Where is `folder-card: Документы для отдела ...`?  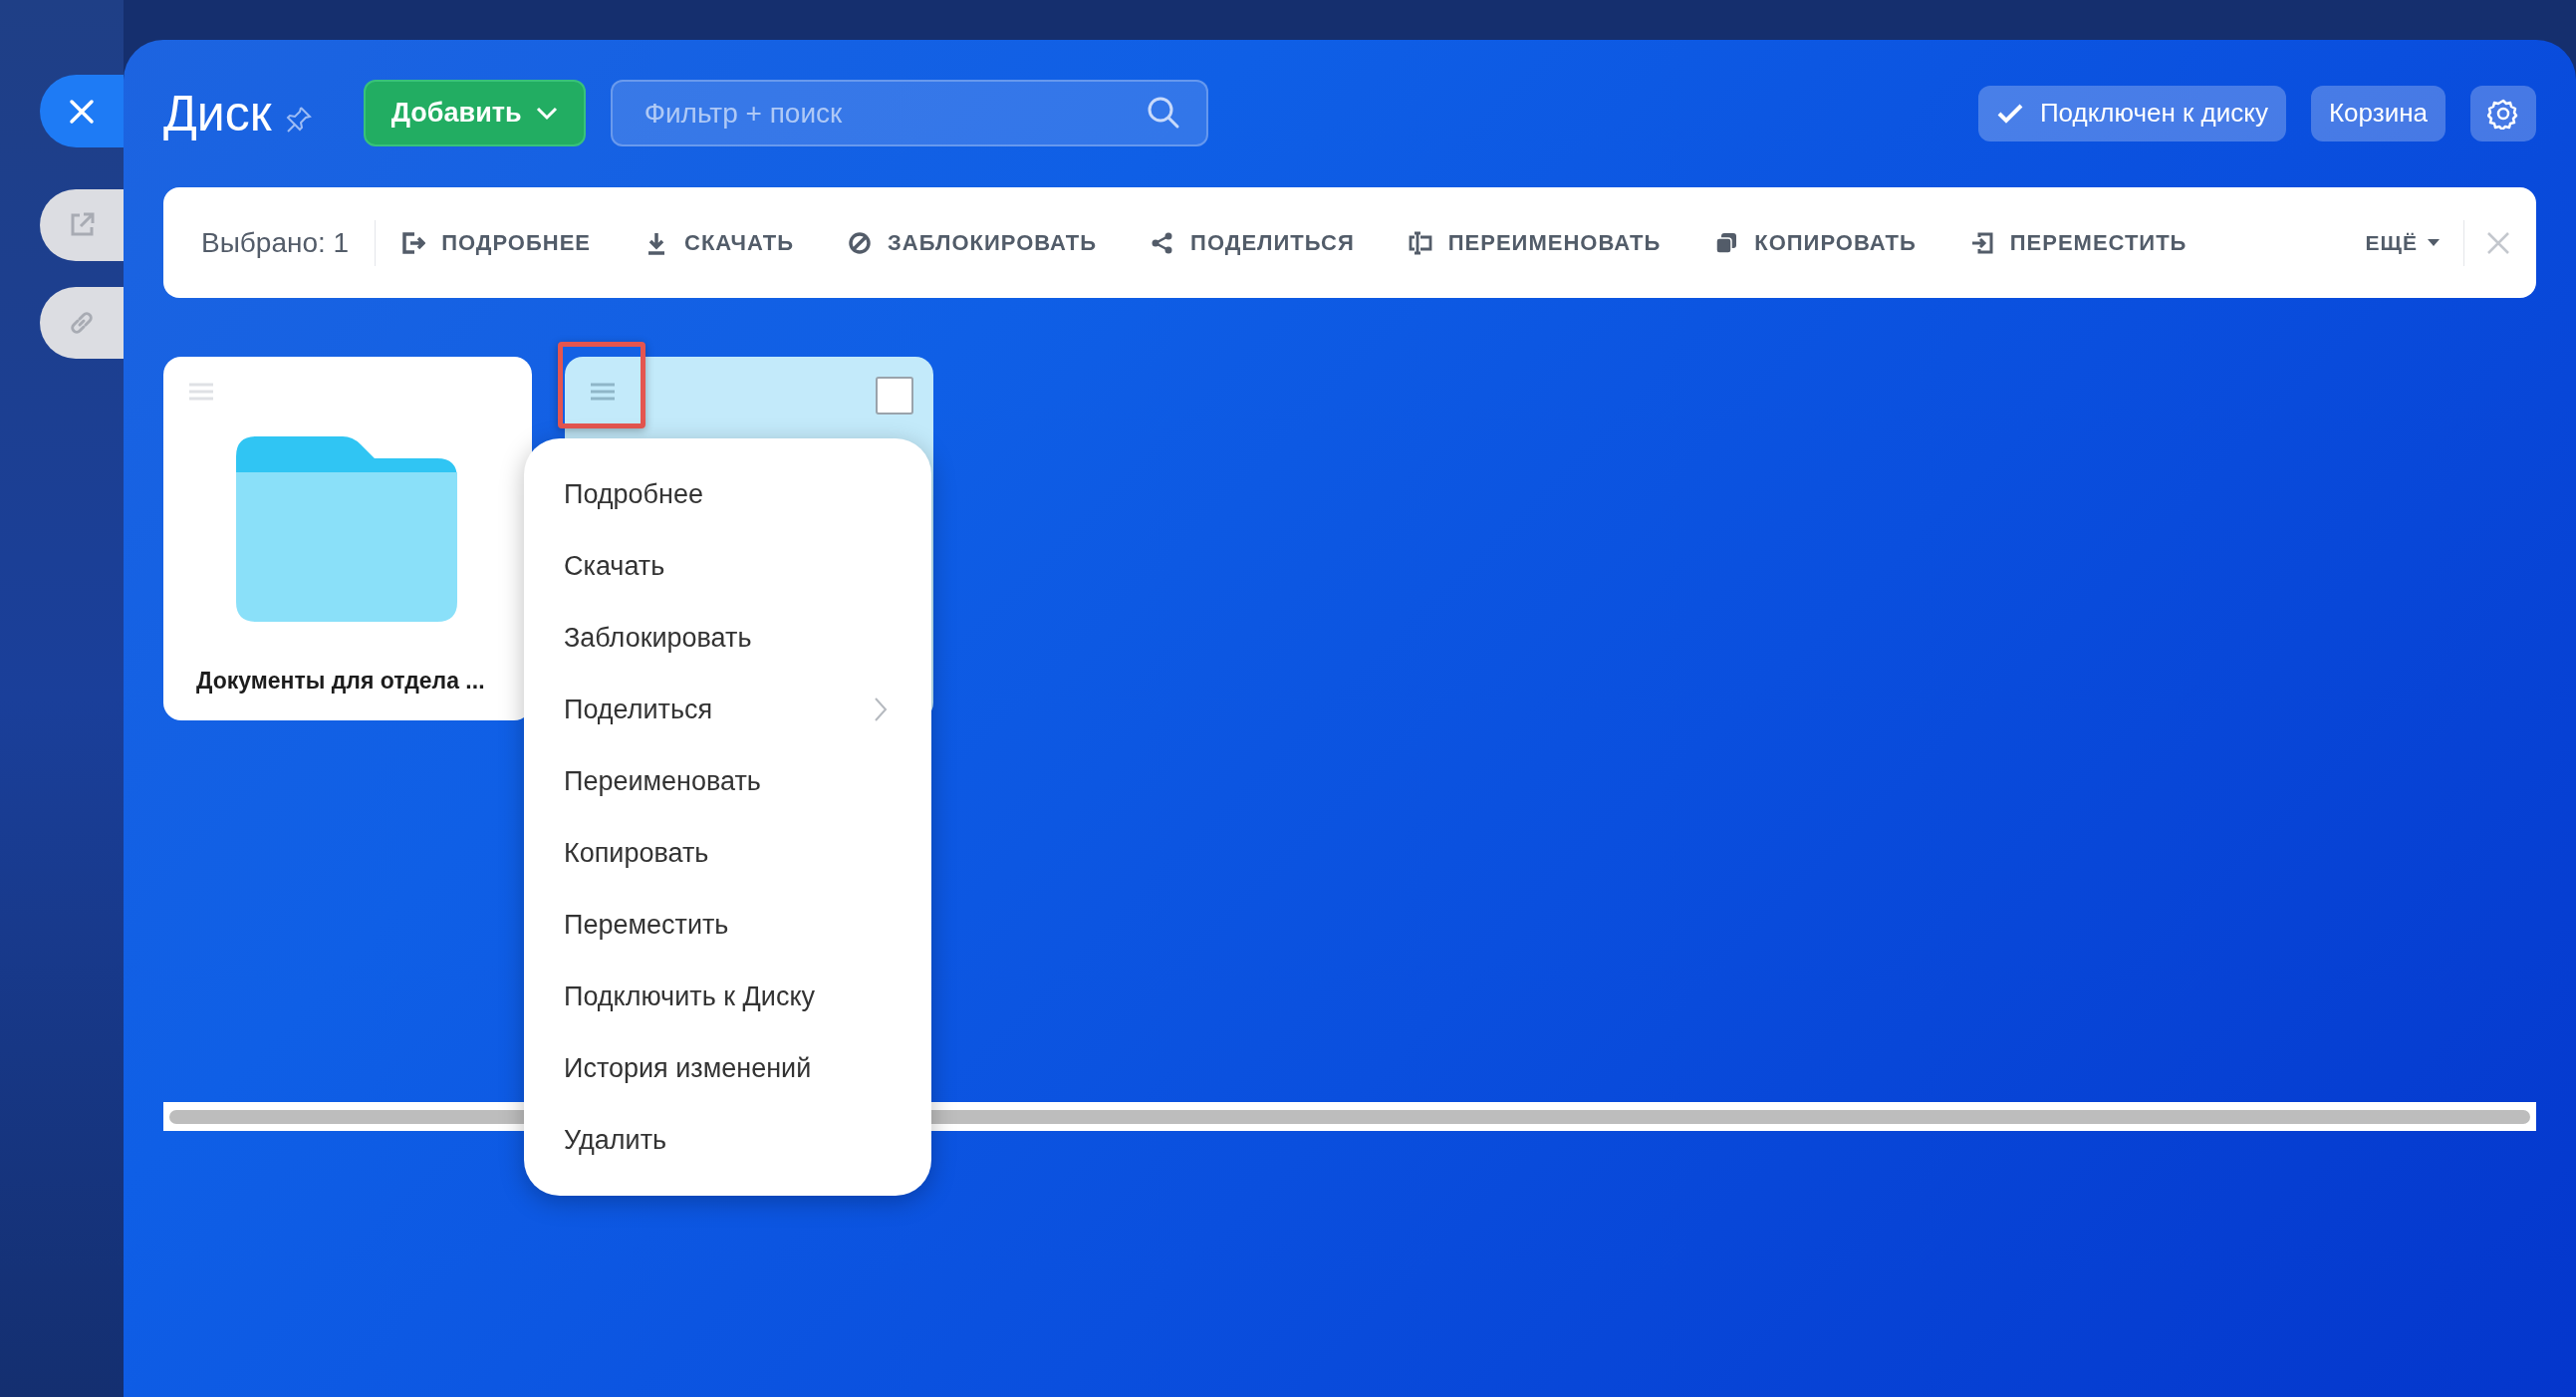
folder-card: Документы для отдела ... is located at coordinates (347, 538).